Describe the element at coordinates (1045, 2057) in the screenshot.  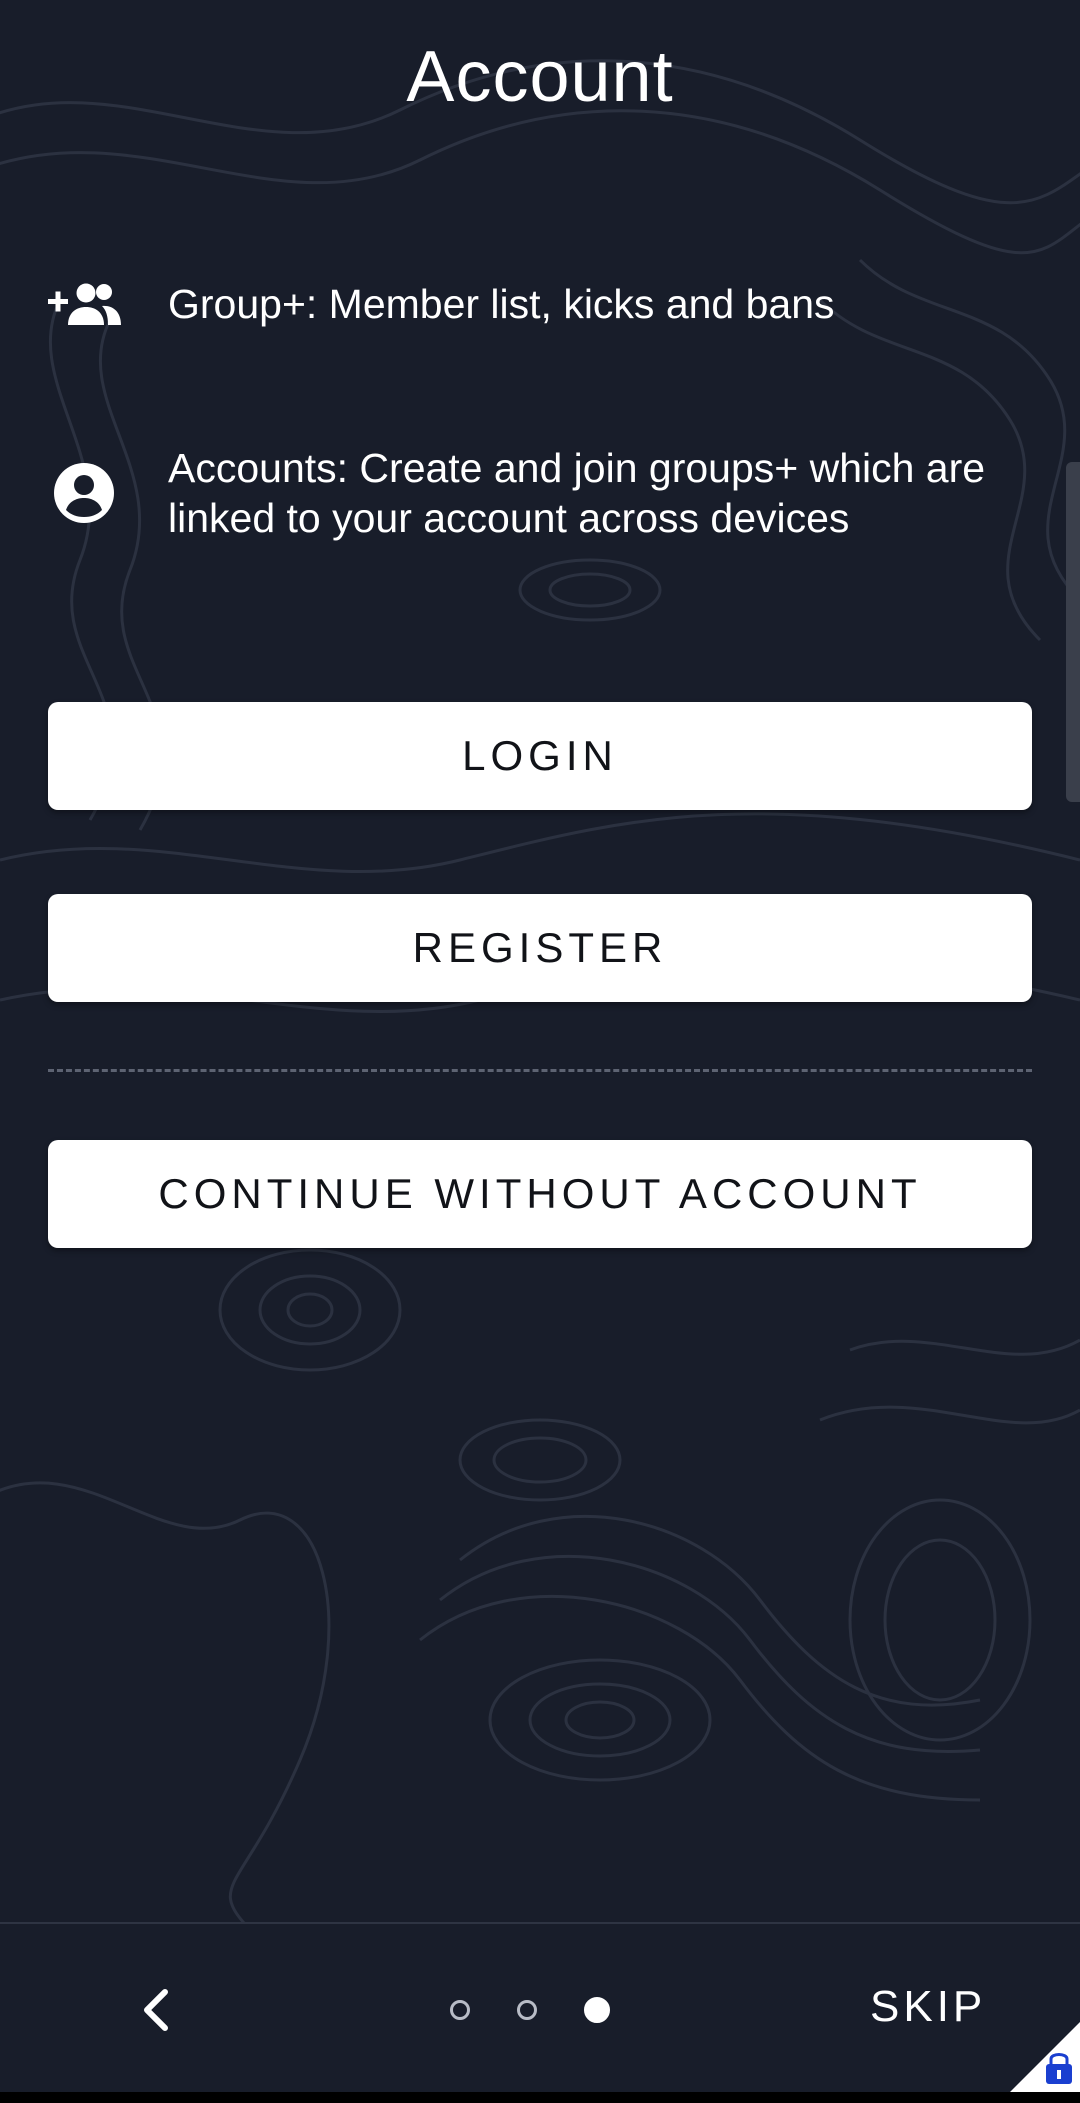
I see `lock-badge-icon` at that location.